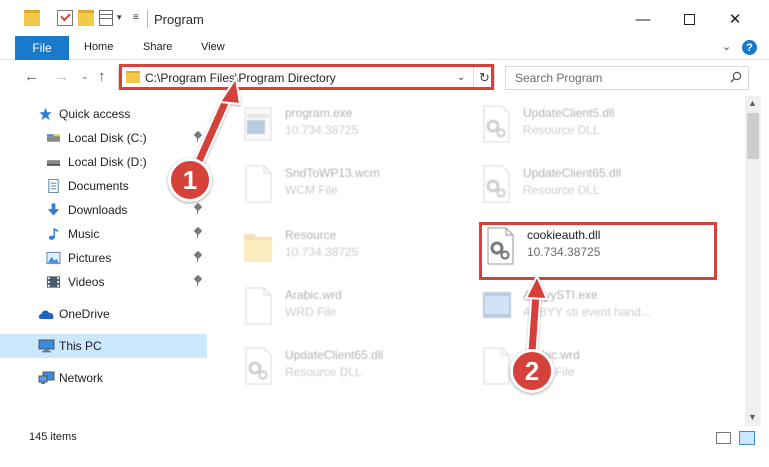 The image size is (769, 467). What do you see at coordinates (384, 437) in the screenshot?
I see `status-bar: 145 items` at bounding box center [384, 437].